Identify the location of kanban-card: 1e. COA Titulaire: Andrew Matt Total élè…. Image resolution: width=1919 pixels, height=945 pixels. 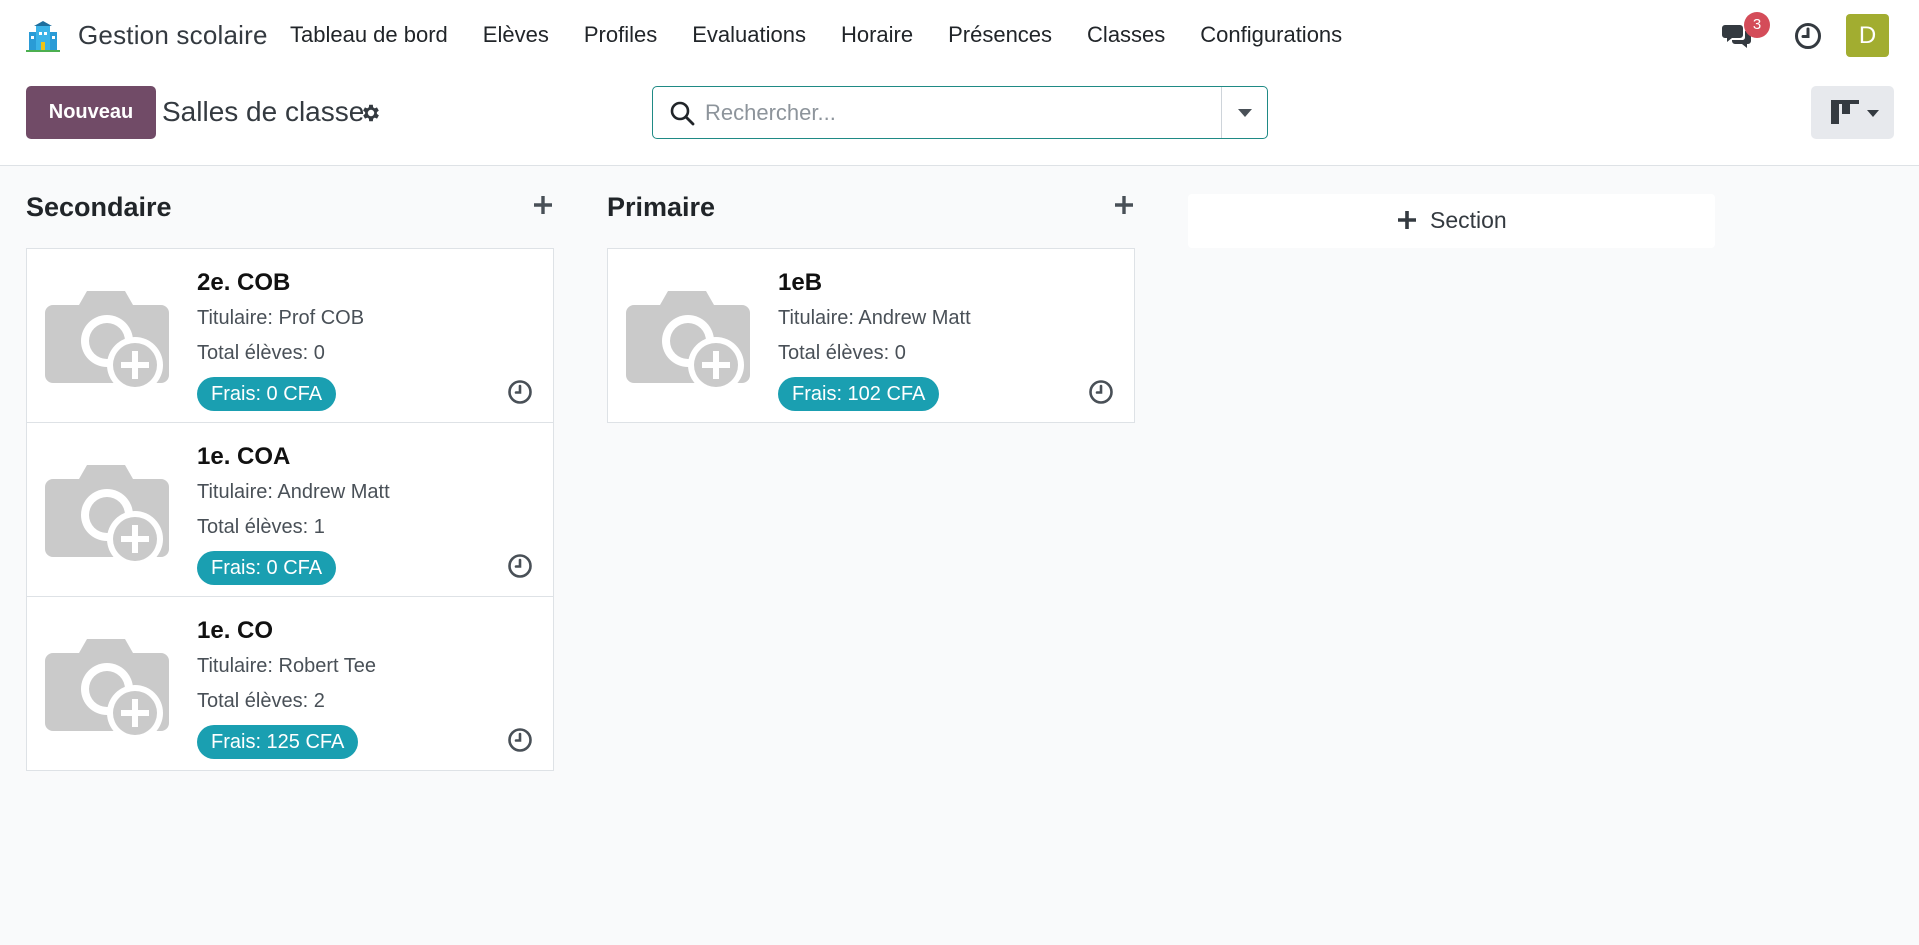
(290, 509).